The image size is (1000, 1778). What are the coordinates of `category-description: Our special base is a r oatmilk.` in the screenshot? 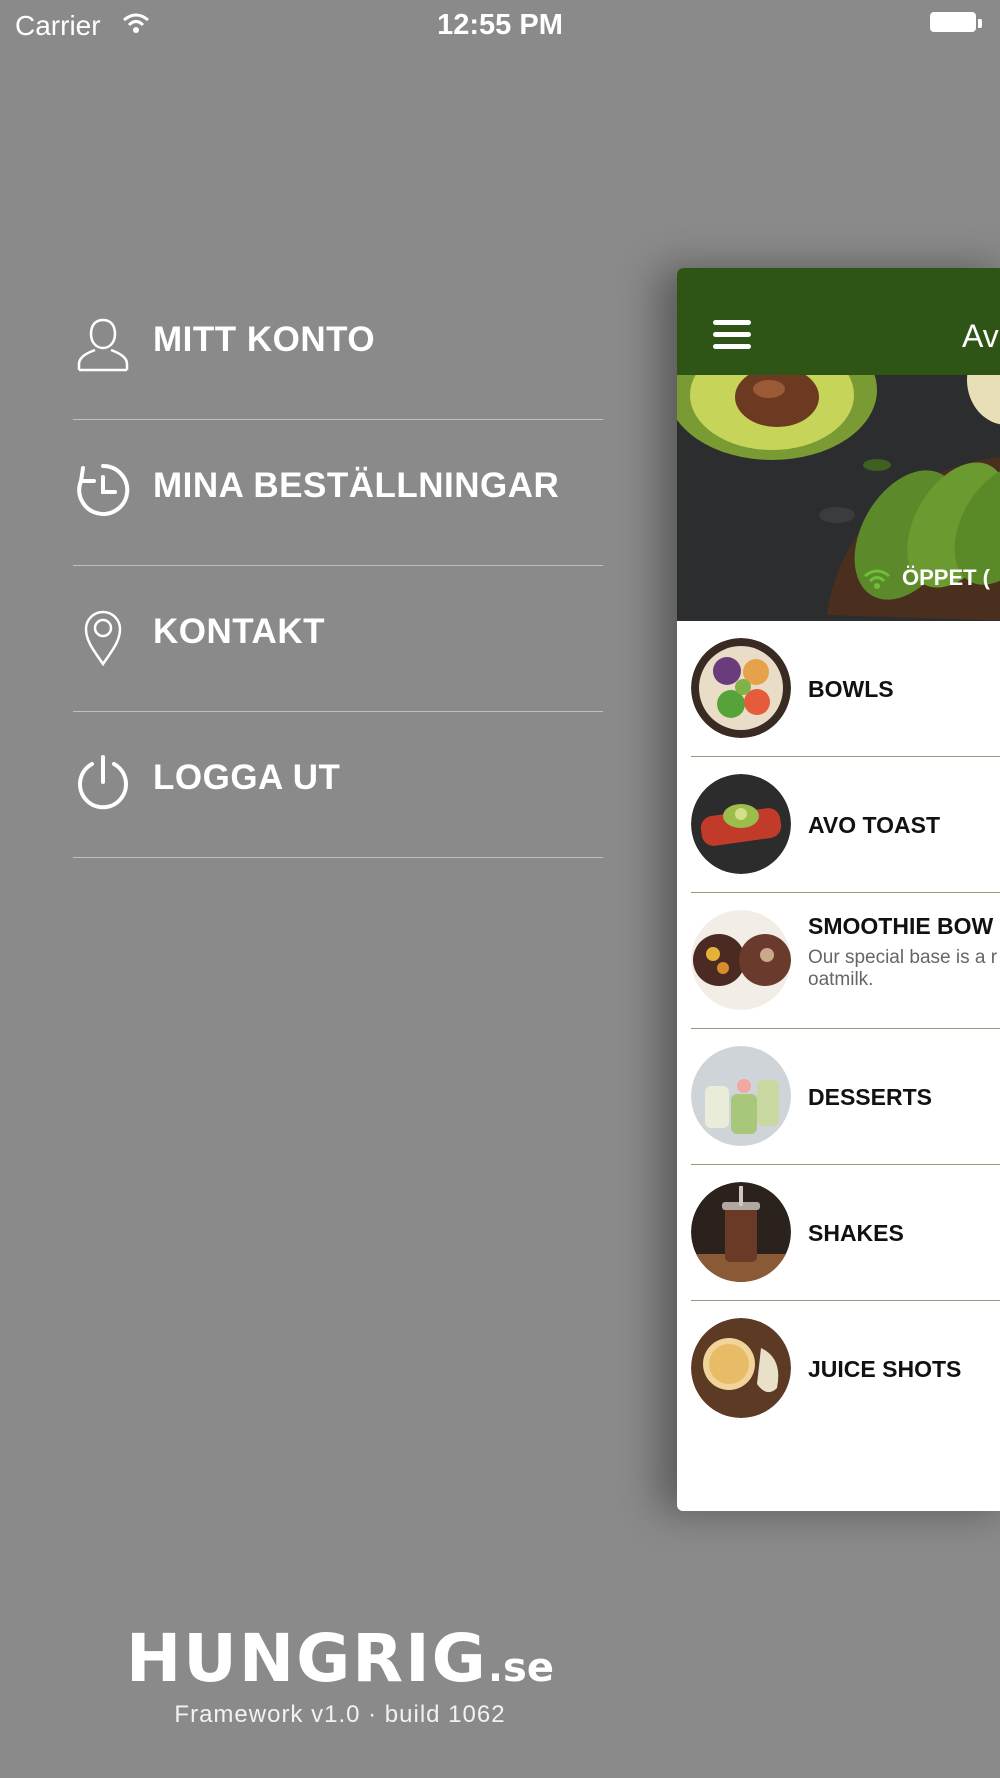 It's located at (903, 968).